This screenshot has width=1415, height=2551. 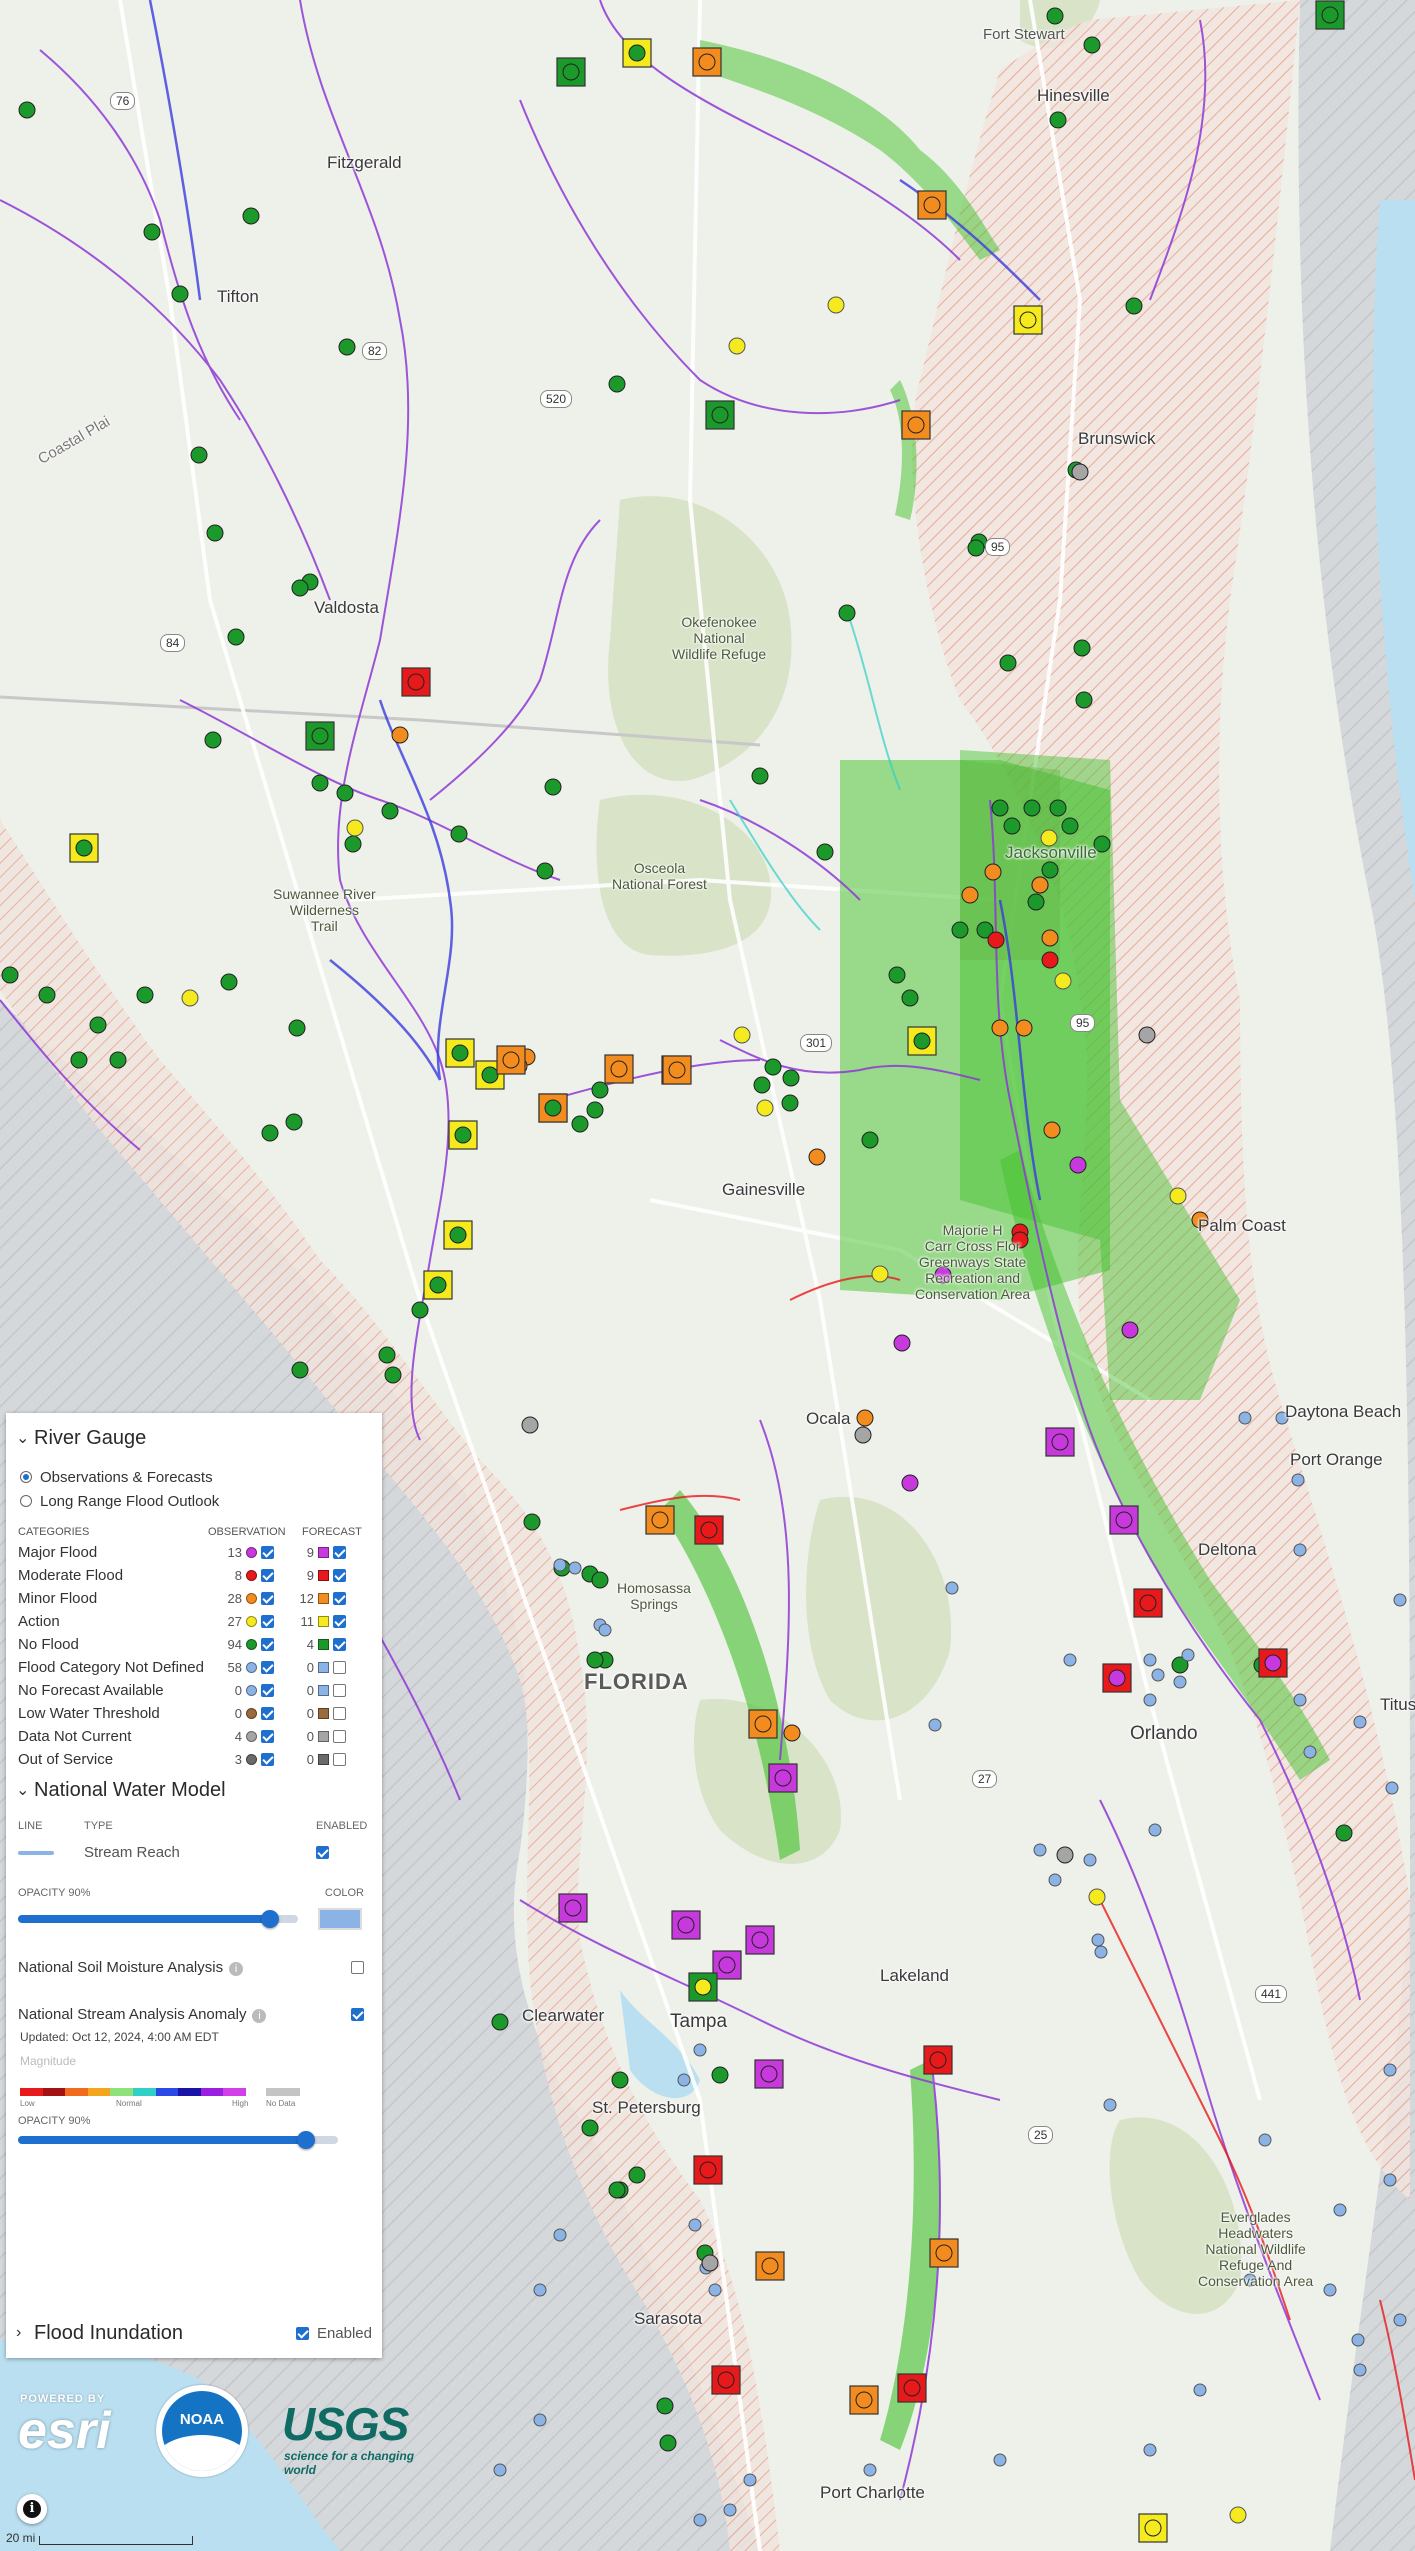 I want to click on stream-reach-checkbox, so click(x=322, y=1852).